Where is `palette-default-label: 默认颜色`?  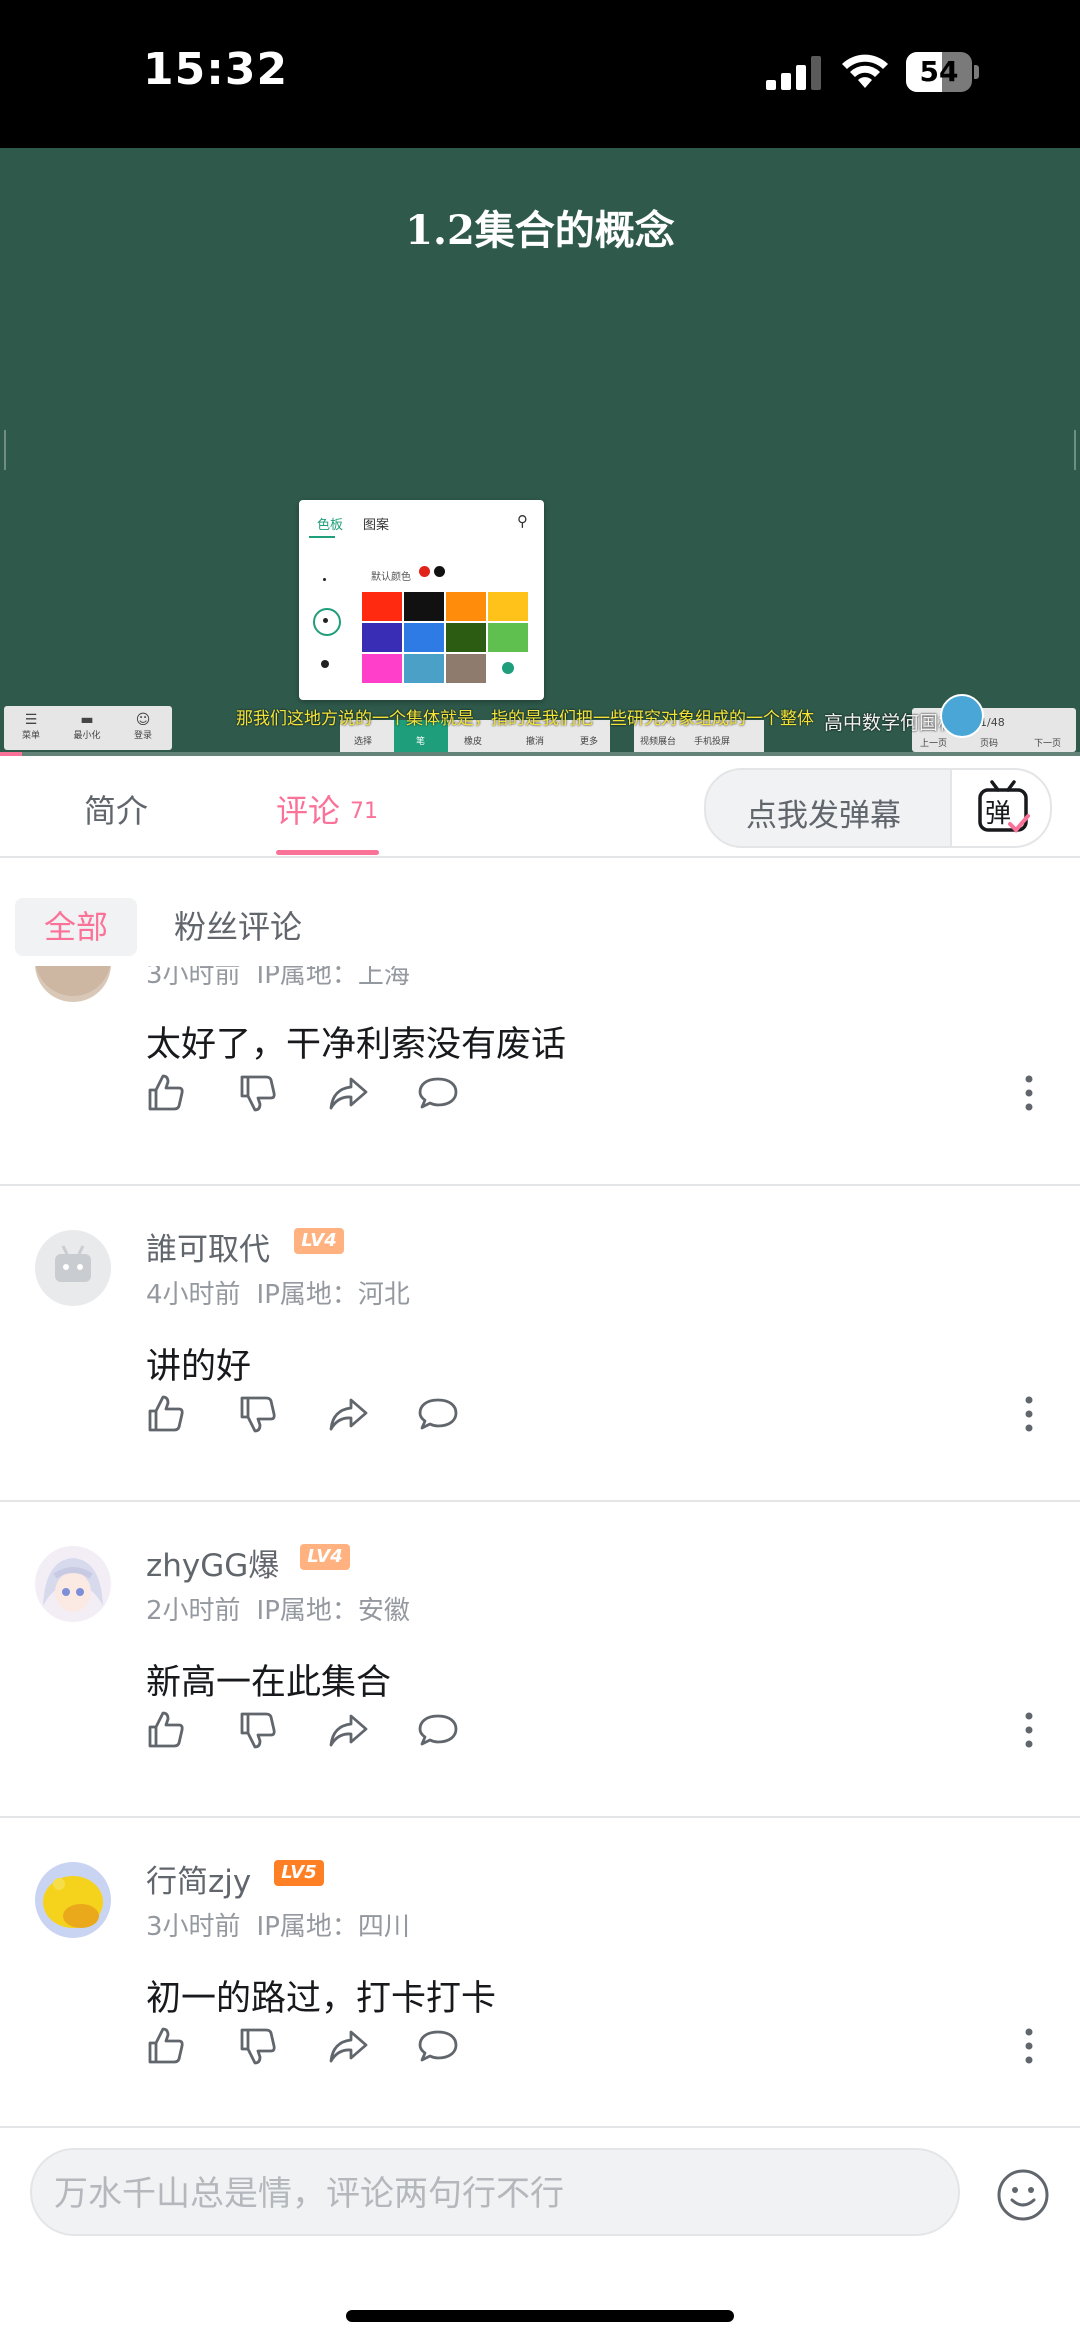 palette-default-label: 默认颜色 is located at coordinates (391, 577).